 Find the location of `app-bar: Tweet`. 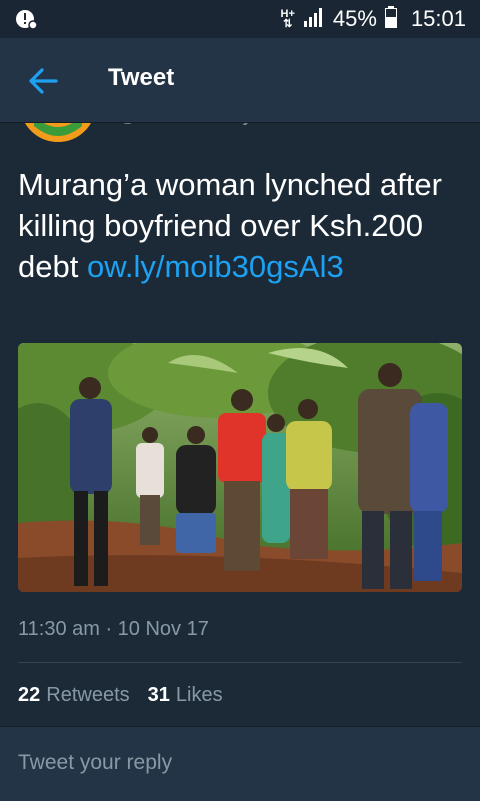

app-bar: Tweet is located at coordinates (240, 80).